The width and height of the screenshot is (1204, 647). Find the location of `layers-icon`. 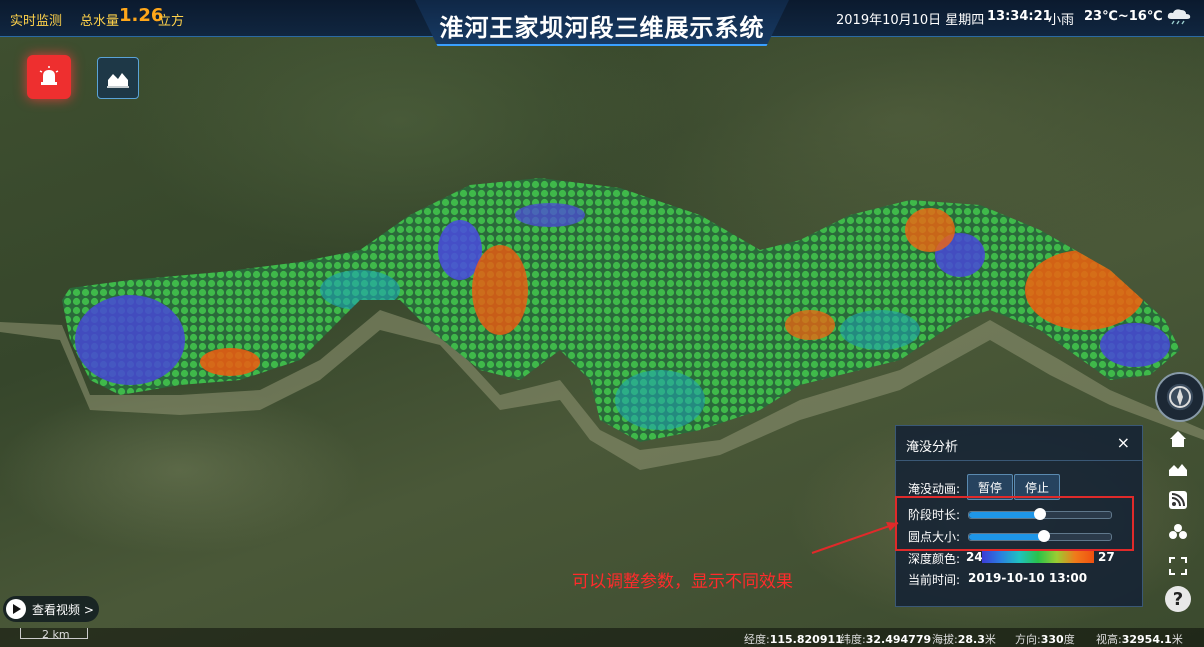

layers-icon is located at coordinates (1178, 531).